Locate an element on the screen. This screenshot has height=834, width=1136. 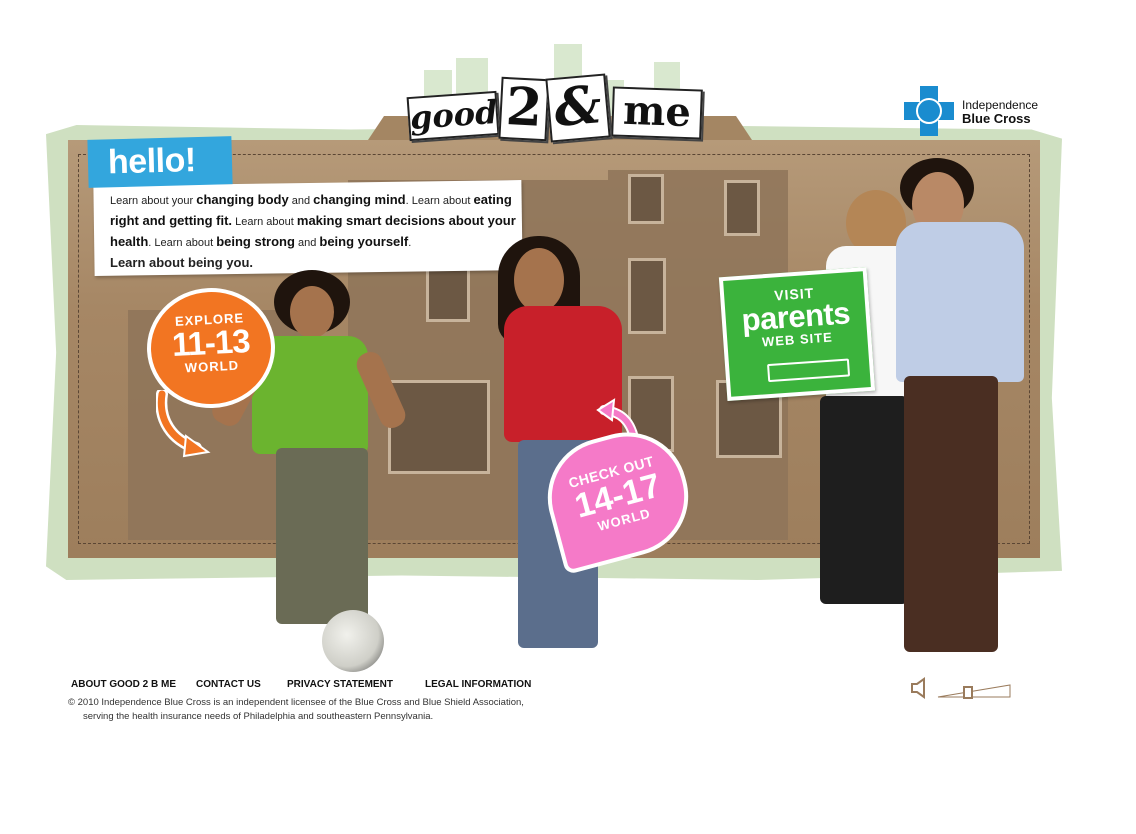
footer-link-privacy: PRIVACY STATEMENT is located at coordinates (340, 684).